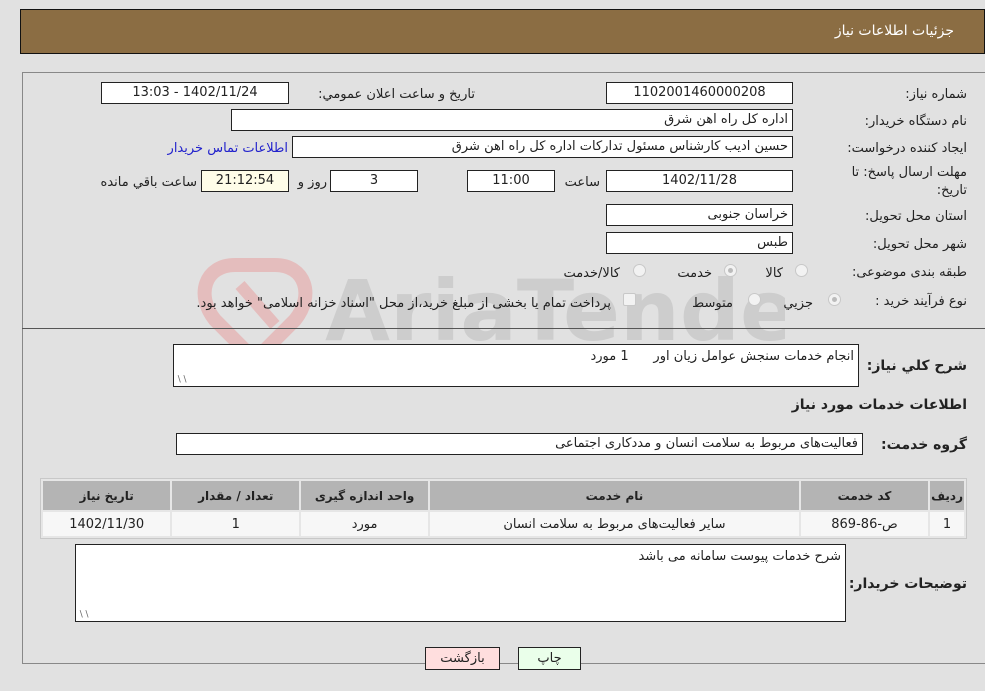 The width and height of the screenshot is (985, 691). I want to click on purchase-type-option-medium: متوسط, so click(712, 303).